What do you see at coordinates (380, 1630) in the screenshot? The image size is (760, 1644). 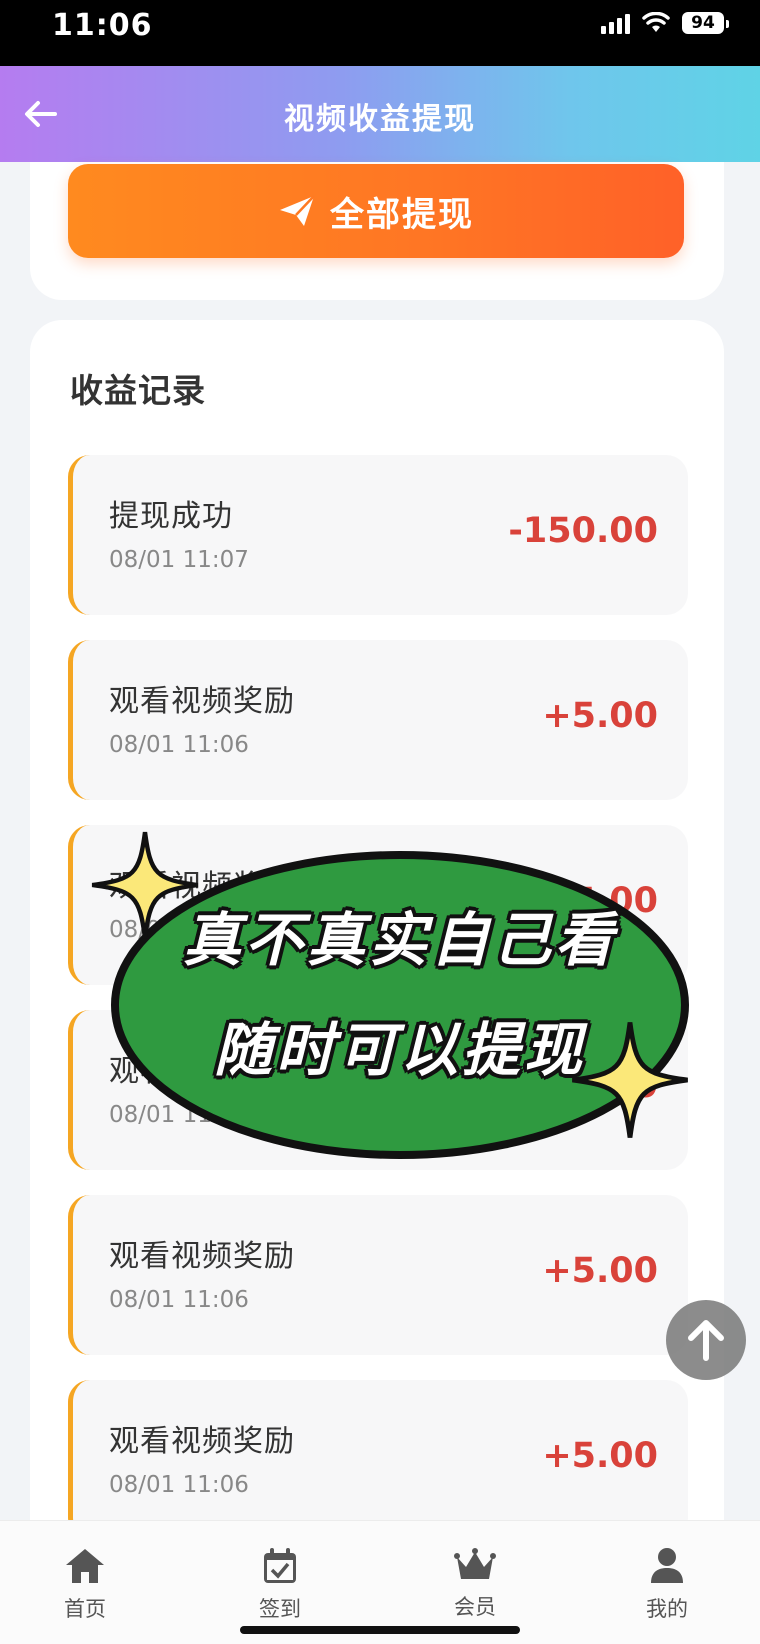 I see `home-indicator` at bounding box center [380, 1630].